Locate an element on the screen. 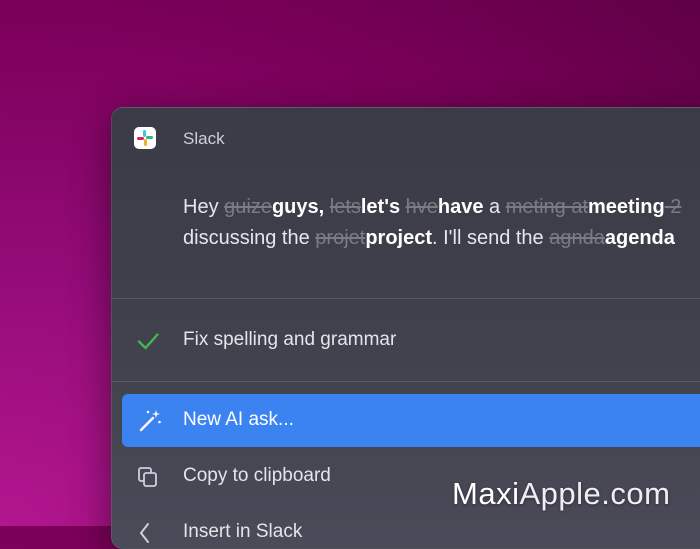 The height and width of the screenshot is (549, 700). watermark-brand: Maxi is located at coordinates (486, 493).